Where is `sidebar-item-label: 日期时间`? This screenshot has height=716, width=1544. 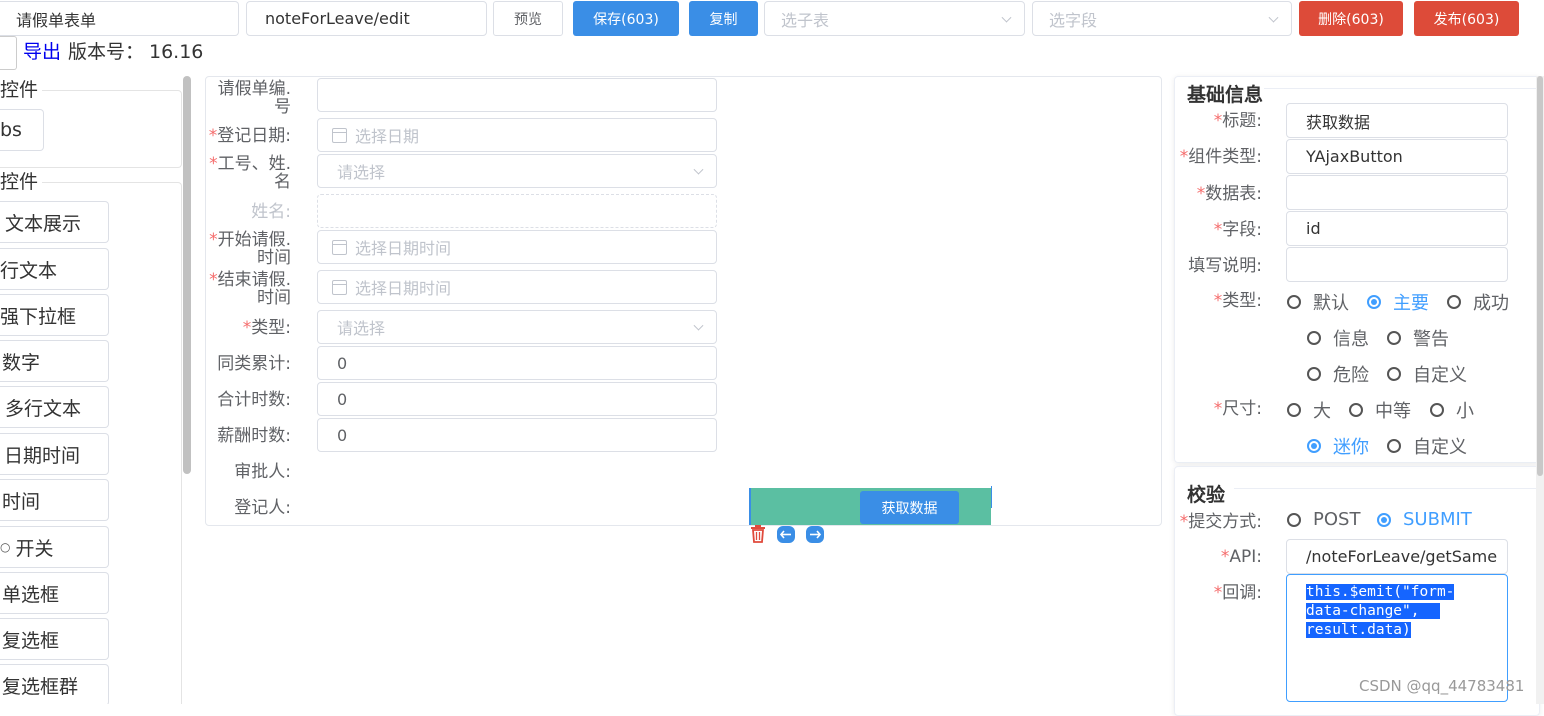
sidebar-item-label: 日期时间 is located at coordinates (42, 455).